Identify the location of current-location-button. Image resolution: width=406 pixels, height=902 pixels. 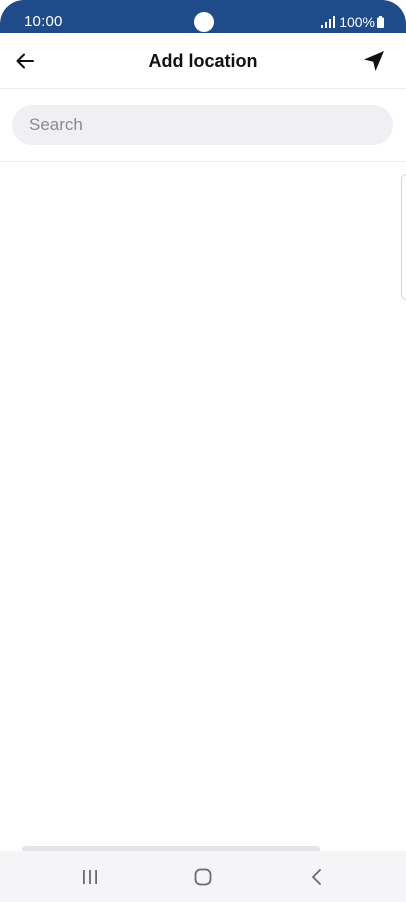
(374, 61).